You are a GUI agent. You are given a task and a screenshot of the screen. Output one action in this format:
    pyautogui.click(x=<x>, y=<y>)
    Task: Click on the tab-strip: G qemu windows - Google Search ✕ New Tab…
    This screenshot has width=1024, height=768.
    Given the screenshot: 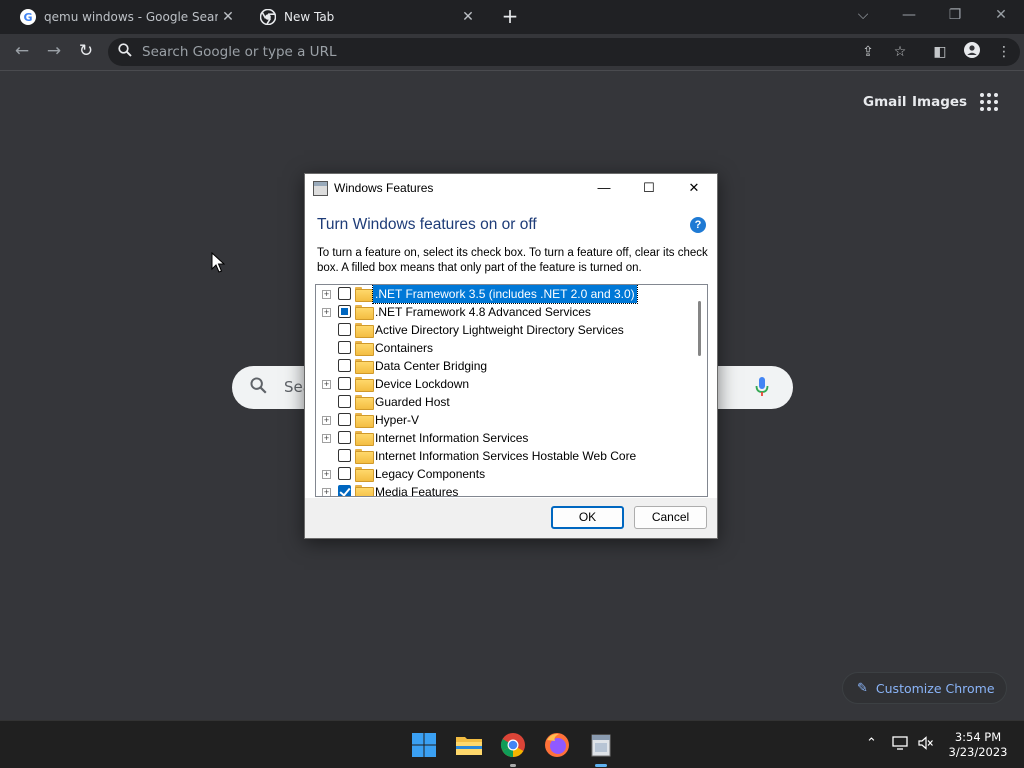 What is the action you would take?
    pyautogui.click(x=512, y=17)
    